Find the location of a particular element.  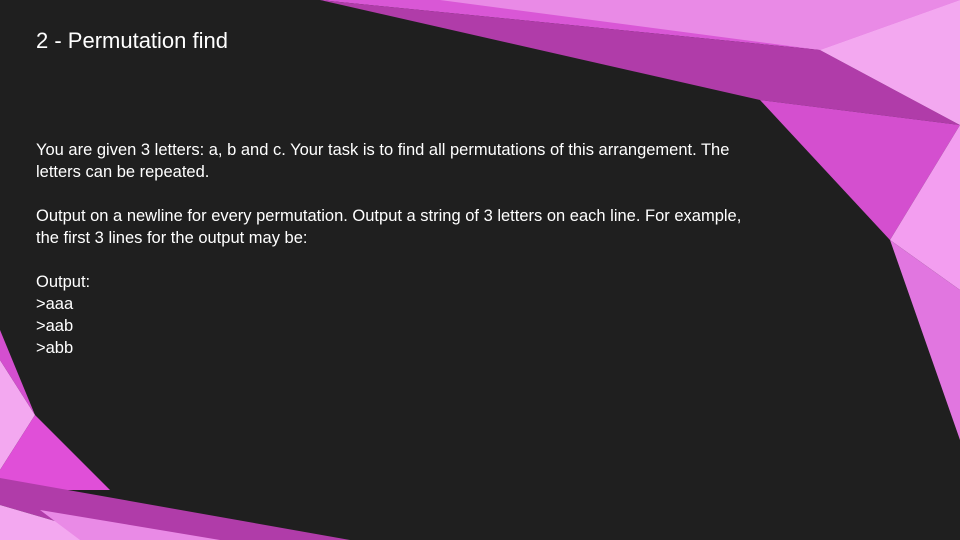

slide-title: 2 - Permutation find is located at coordinates (132, 40).